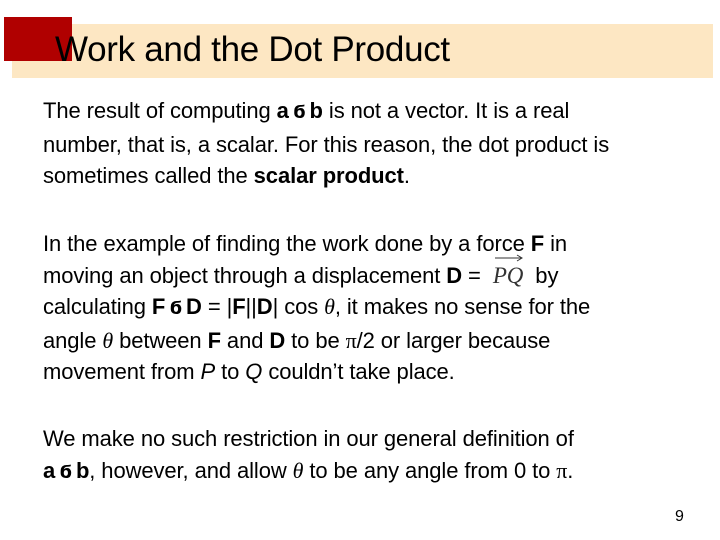 This screenshot has width=720, height=540. What do you see at coordinates (328, 175) in the screenshot?
I see `term-scalar-product: scalar product` at bounding box center [328, 175].